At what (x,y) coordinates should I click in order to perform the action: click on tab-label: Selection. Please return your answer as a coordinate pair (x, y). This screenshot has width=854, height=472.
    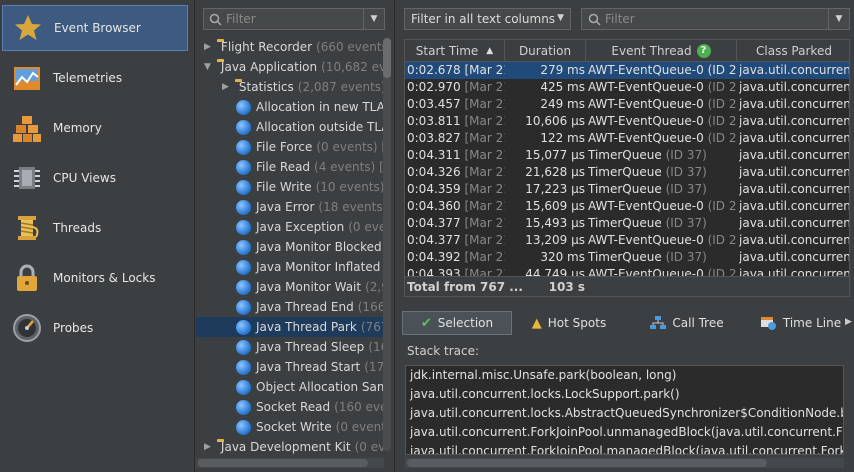
    Looking at the image, I should click on (465, 323).